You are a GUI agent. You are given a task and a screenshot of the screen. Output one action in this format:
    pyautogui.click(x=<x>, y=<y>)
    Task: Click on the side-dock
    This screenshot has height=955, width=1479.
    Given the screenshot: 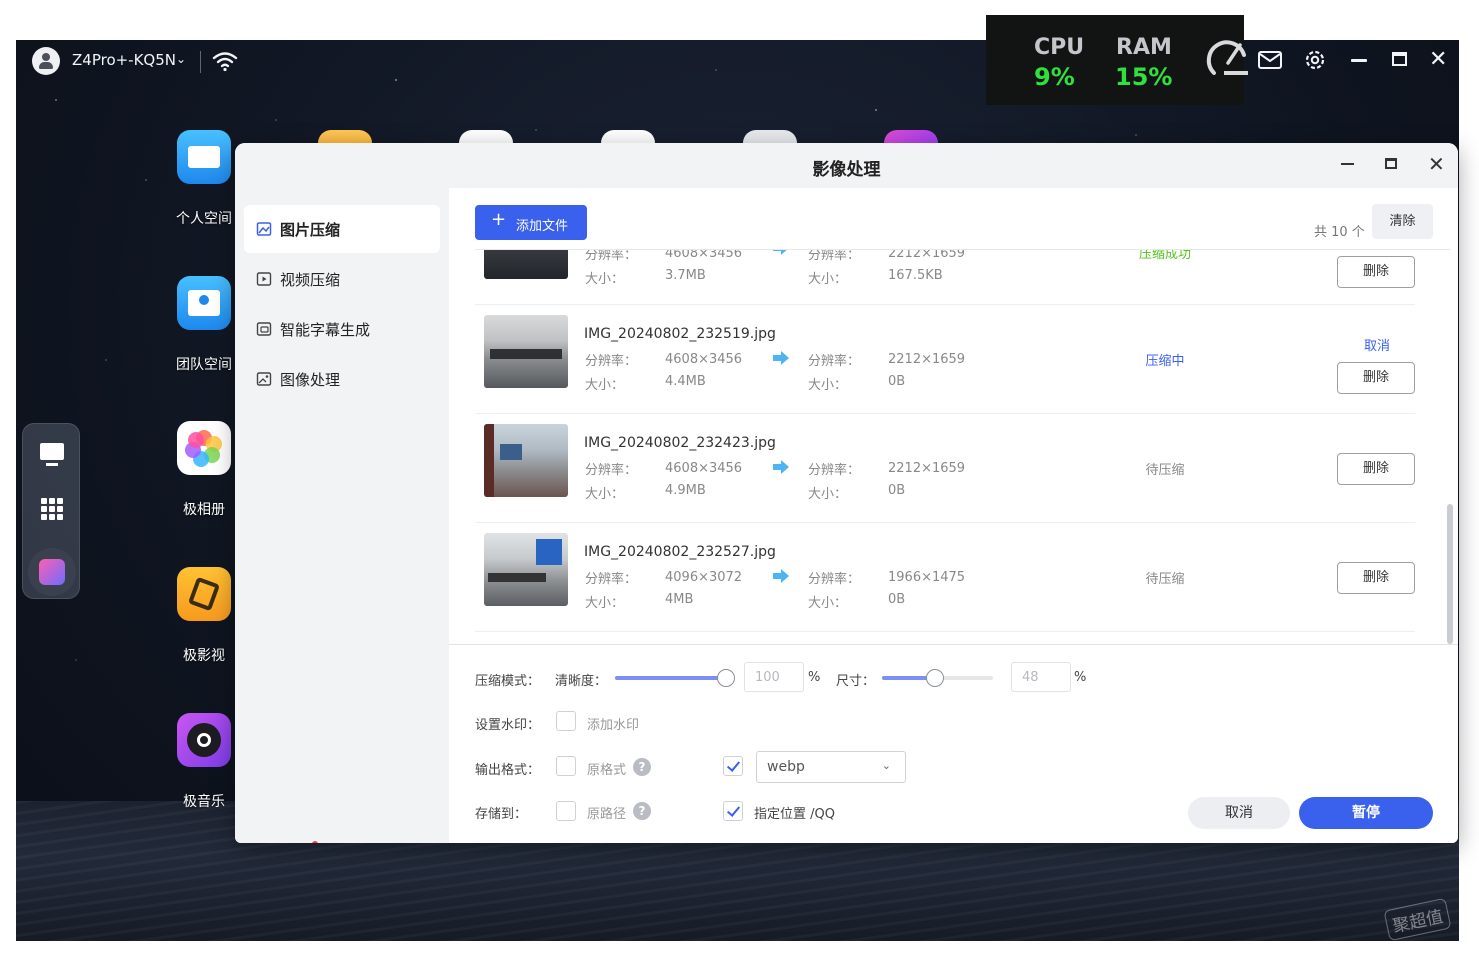 What is the action you would take?
    pyautogui.click(x=51, y=511)
    